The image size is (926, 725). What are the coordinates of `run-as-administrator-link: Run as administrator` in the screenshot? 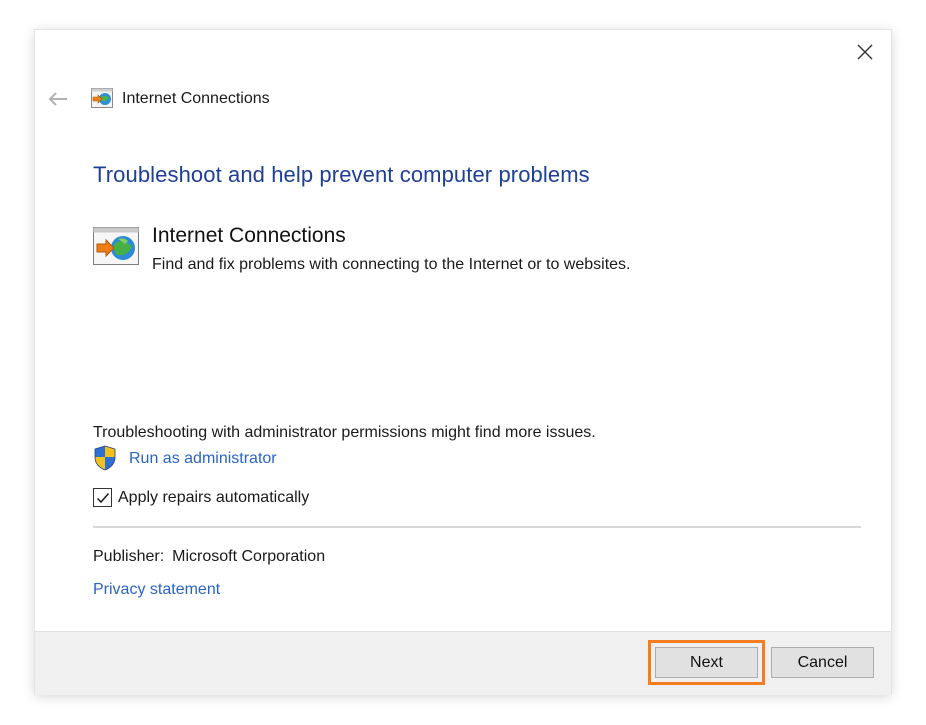 It's located at (185, 458).